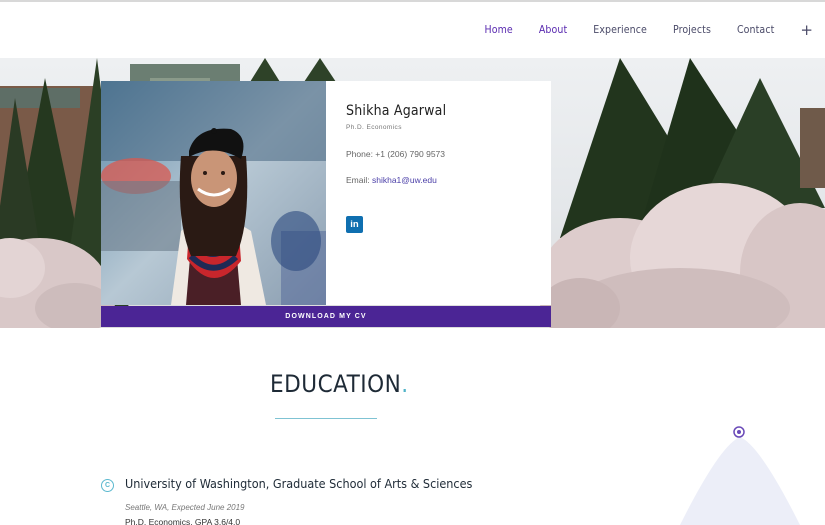 Image resolution: width=825 pixels, height=525 pixels. Describe the element at coordinates (359, 180) in the screenshot. I see `email-label: Email:` at that location.